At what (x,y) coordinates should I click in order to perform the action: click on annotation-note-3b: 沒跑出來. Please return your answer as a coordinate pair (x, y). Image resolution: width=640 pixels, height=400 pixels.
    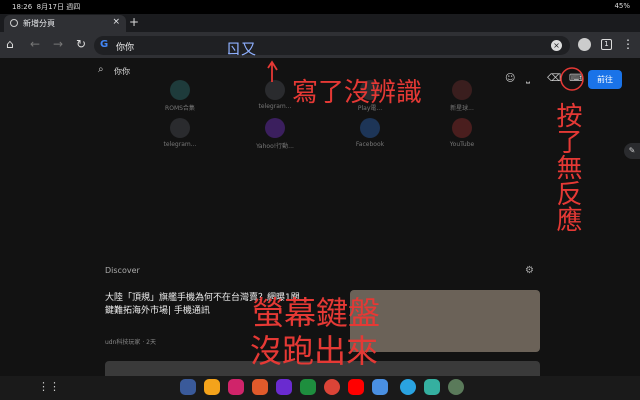
    Looking at the image, I should click on (314, 351).